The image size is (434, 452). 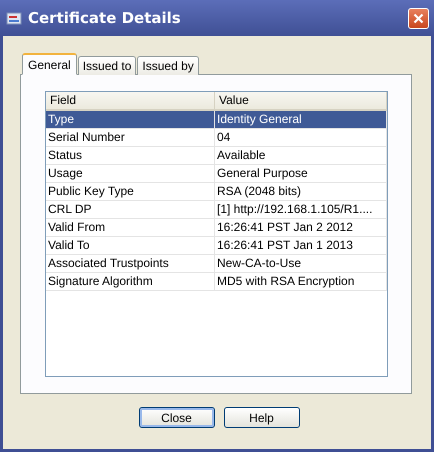 What do you see at coordinates (301, 138) in the screenshot?
I see `table-cell: 04` at bounding box center [301, 138].